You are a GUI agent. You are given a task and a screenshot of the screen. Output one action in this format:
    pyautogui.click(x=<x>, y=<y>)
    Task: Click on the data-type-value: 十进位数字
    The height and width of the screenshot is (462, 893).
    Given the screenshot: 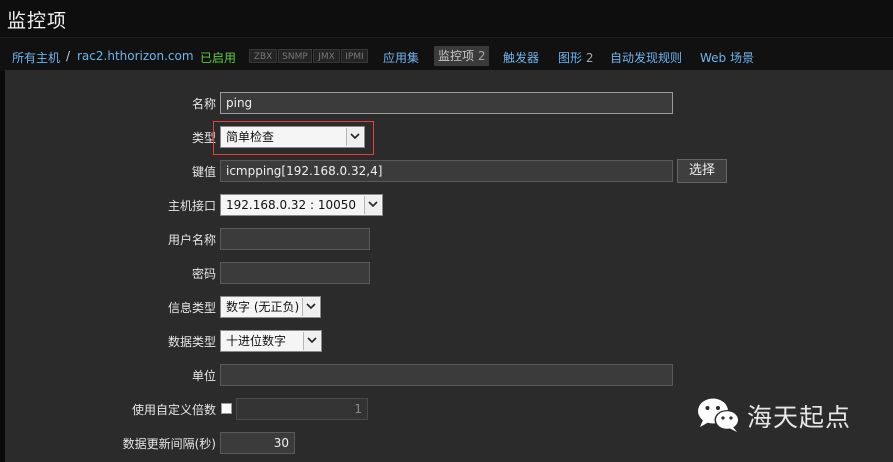 What is the action you would take?
    pyautogui.click(x=256, y=341)
    